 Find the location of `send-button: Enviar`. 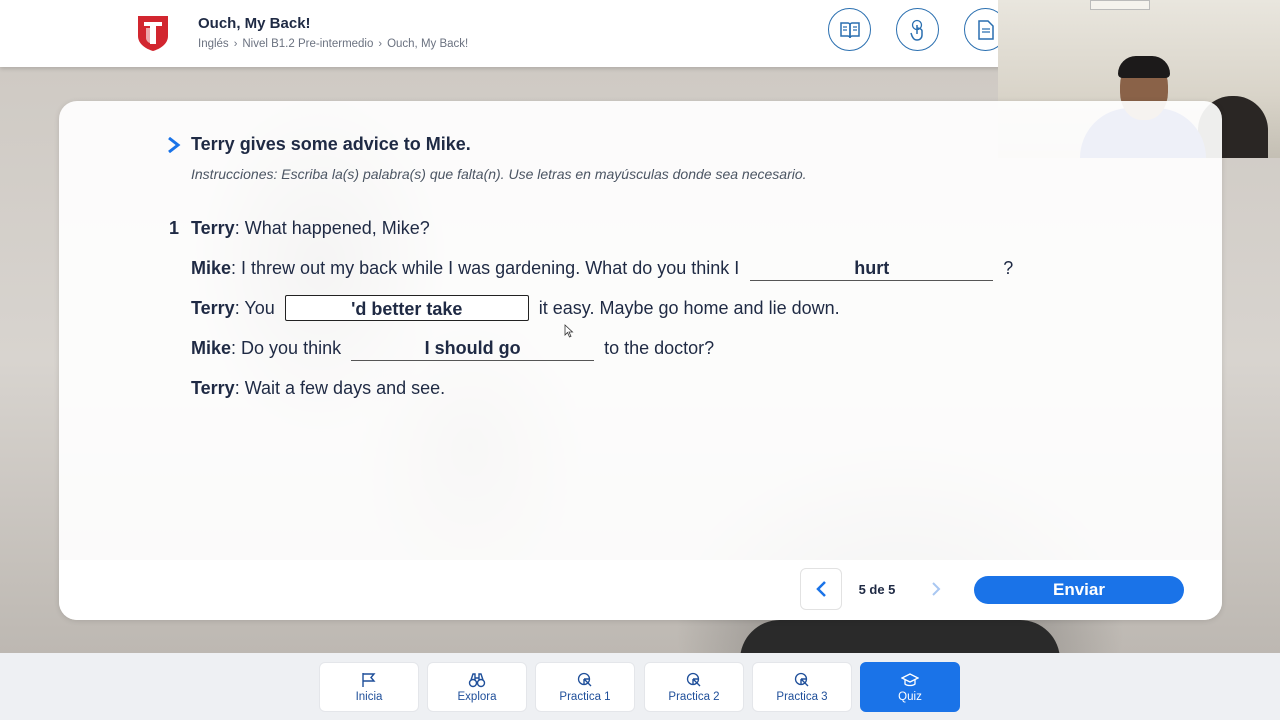

send-button: Enviar is located at coordinates (1079, 590).